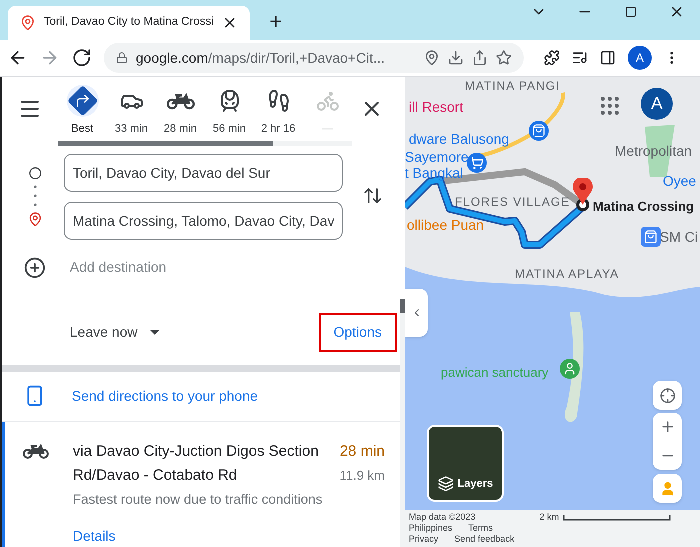 The height and width of the screenshot is (547, 700). I want to click on profile-avatar: A, so click(640, 58).